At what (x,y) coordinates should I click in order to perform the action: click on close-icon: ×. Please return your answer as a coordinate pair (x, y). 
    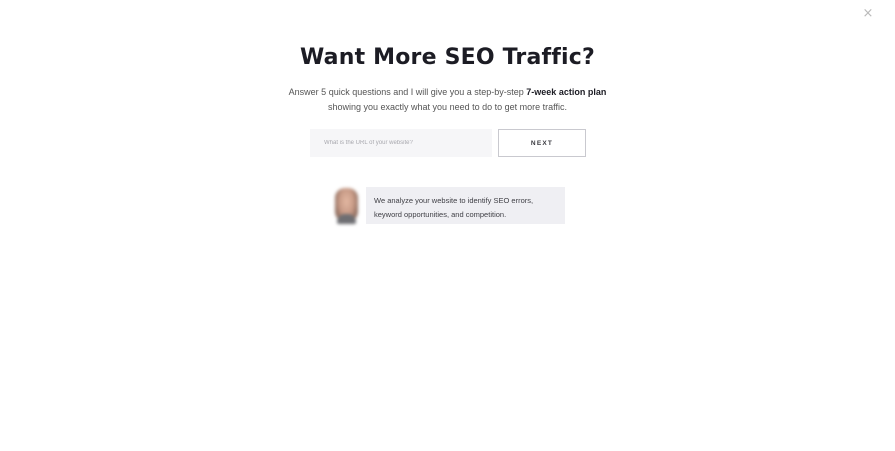
    Looking at the image, I should click on (868, 14).